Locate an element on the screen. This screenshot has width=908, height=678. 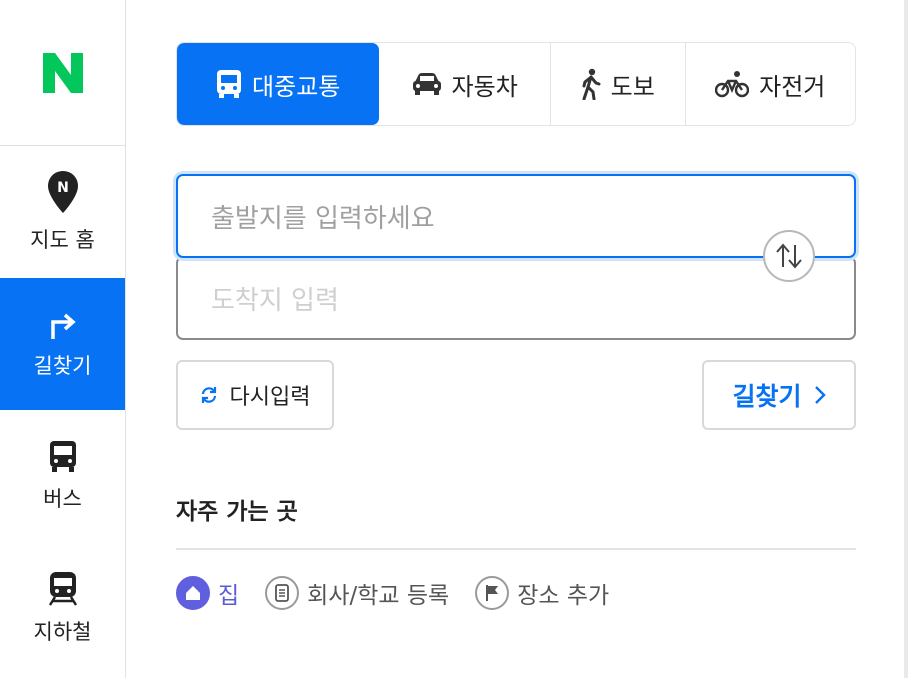
destination-input: 도착지 입력 is located at coordinates (516, 298).